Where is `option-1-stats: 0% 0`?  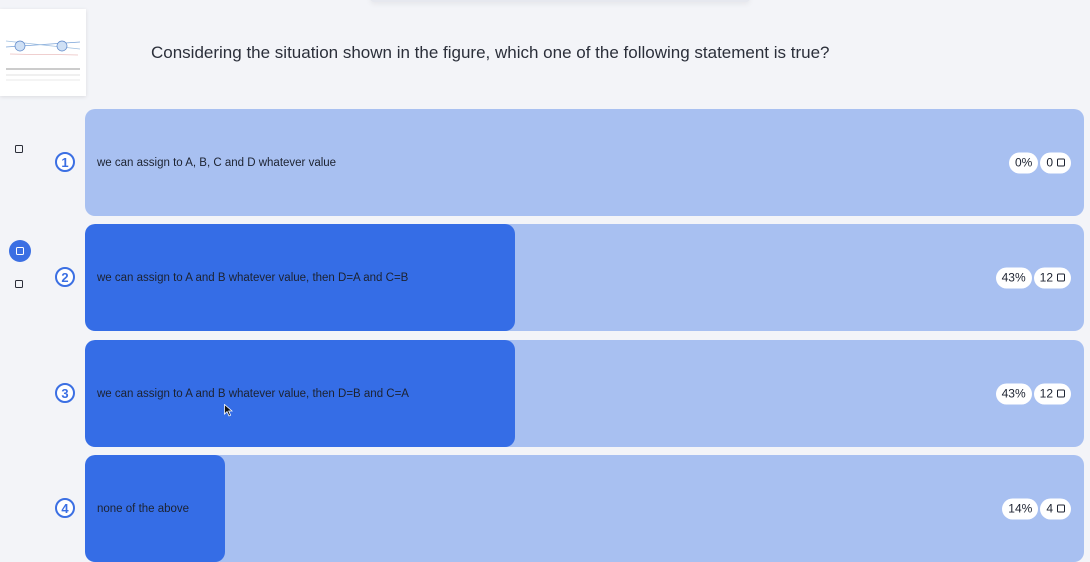 option-1-stats: 0% 0 is located at coordinates (1039, 162).